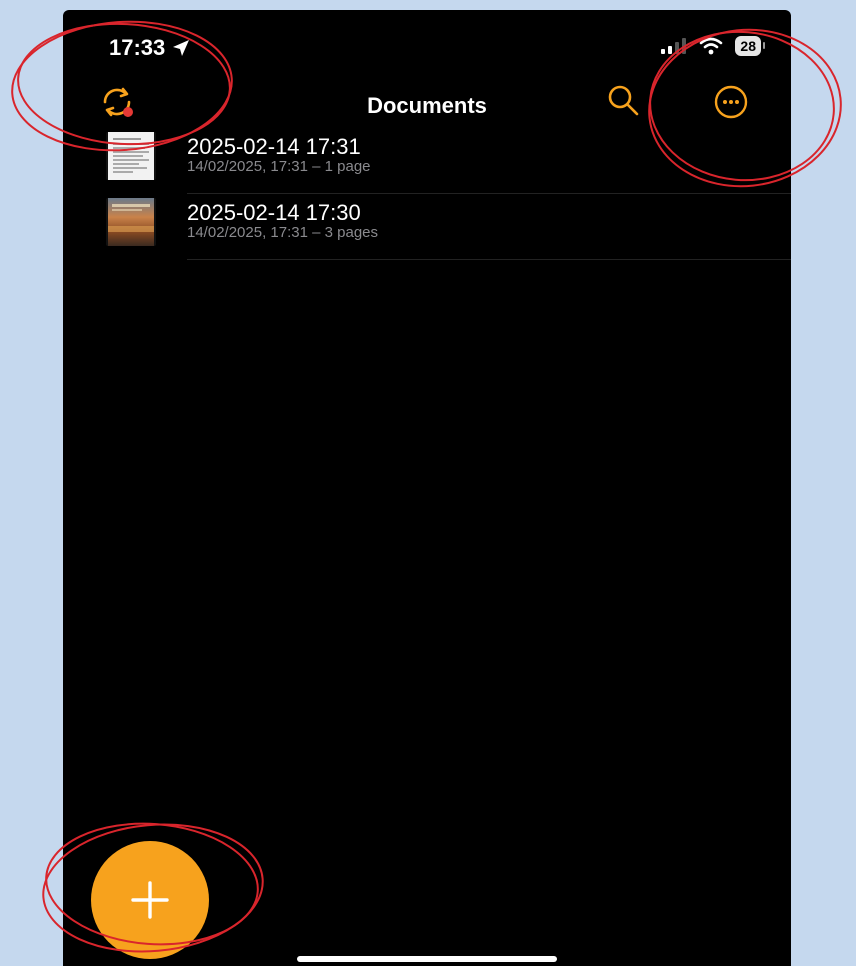  I want to click on search-icon, so click(623, 100).